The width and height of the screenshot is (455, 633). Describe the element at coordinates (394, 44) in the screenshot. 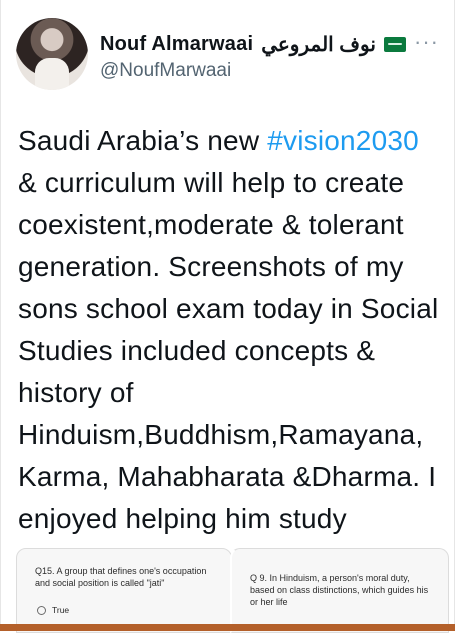

I see `saudi-flag-icon` at that location.